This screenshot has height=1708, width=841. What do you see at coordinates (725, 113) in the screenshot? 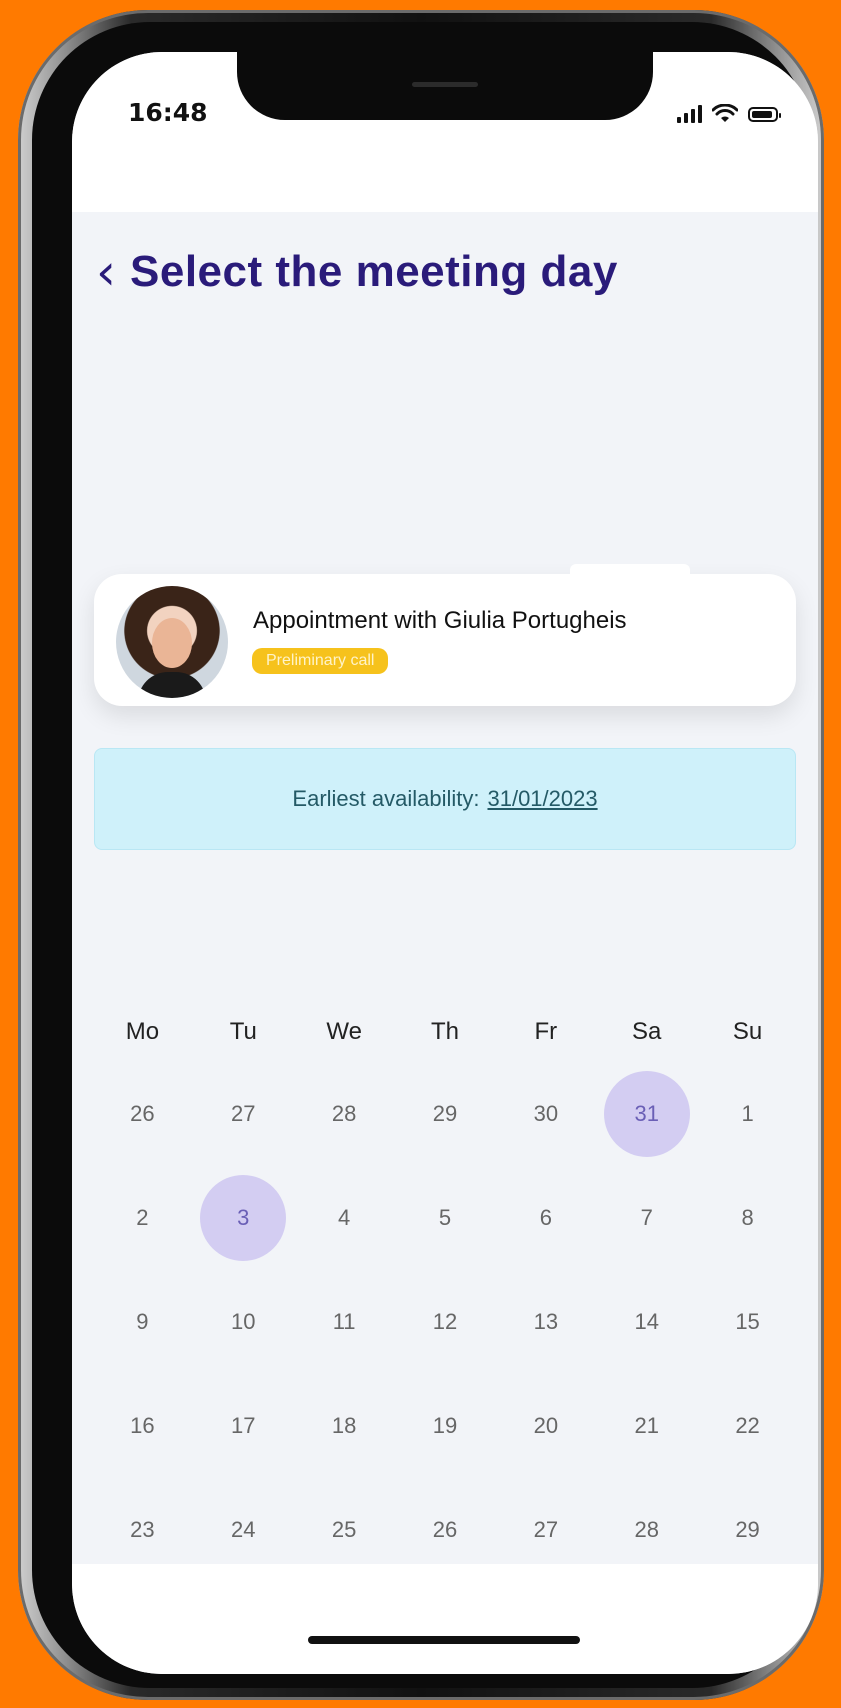
I see `wifi-icon` at bounding box center [725, 113].